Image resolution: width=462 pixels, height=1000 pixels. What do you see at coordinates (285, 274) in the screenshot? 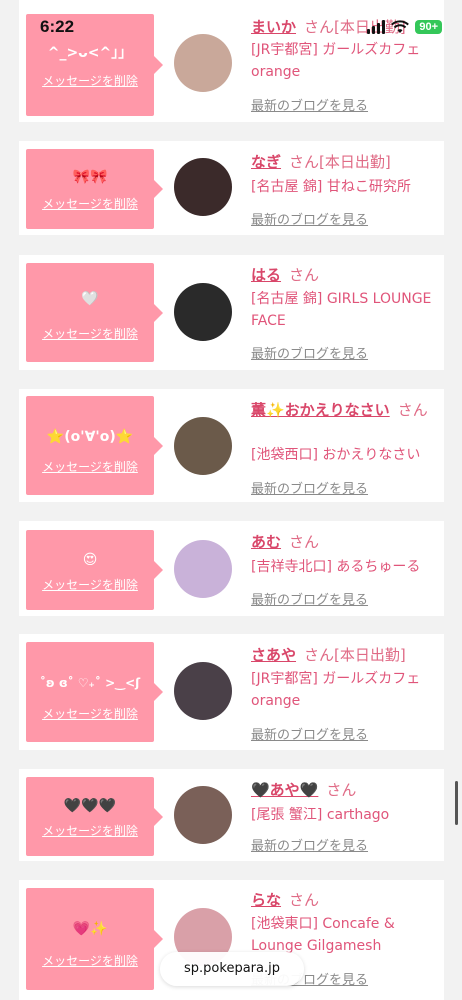
I see `cast-name-line: はる さん` at bounding box center [285, 274].